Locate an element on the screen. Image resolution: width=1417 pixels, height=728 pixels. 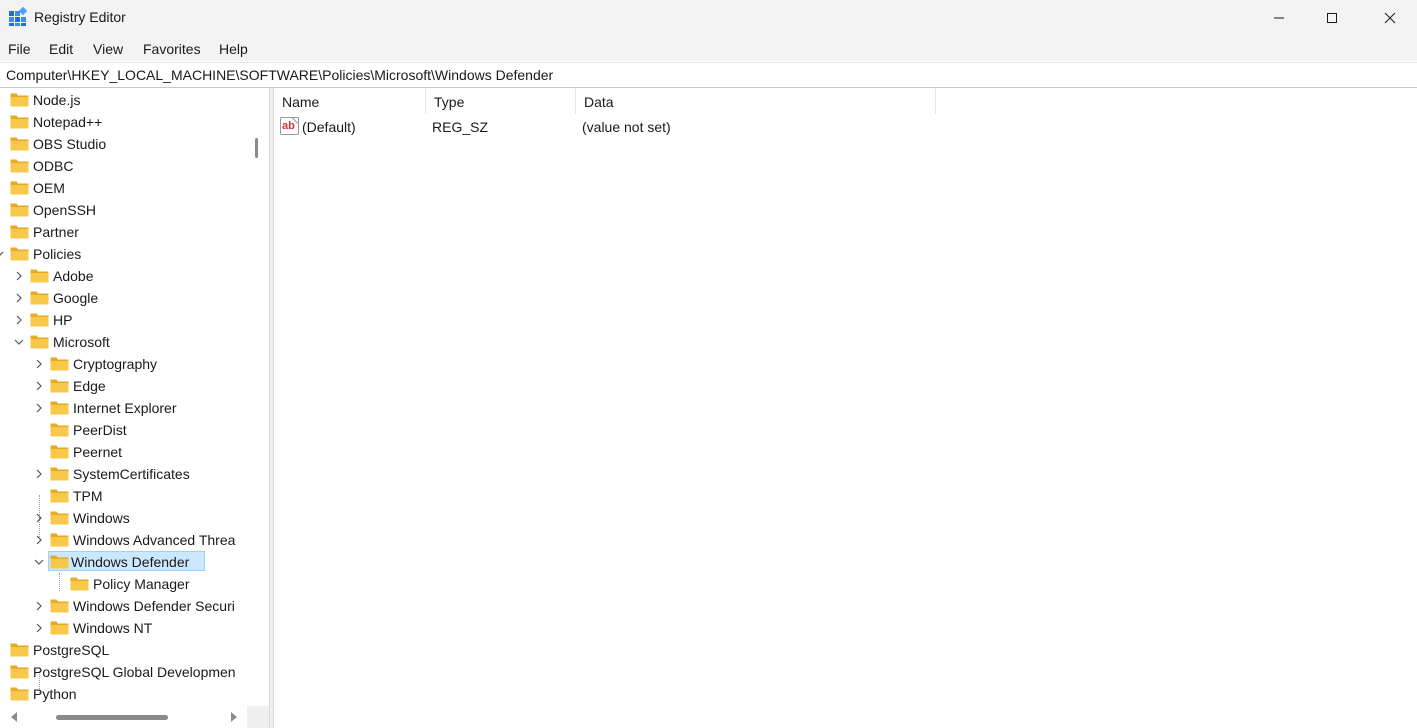
tree-item: Cryptography is located at coordinates (123, 364).